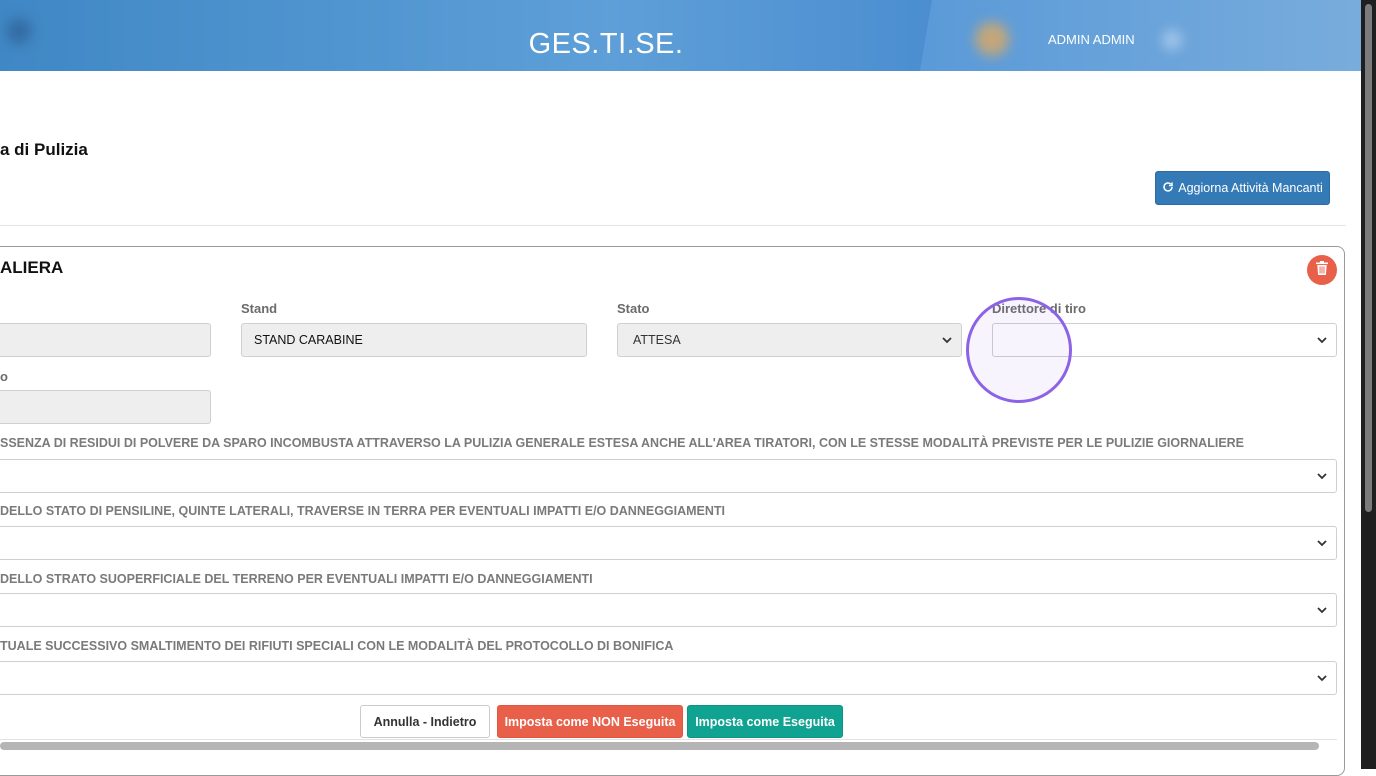 The width and height of the screenshot is (1376, 776). What do you see at coordinates (590, 721) in the screenshot?
I see `mark-not-done-button: Imposta come NON Eseguita` at bounding box center [590, 721].